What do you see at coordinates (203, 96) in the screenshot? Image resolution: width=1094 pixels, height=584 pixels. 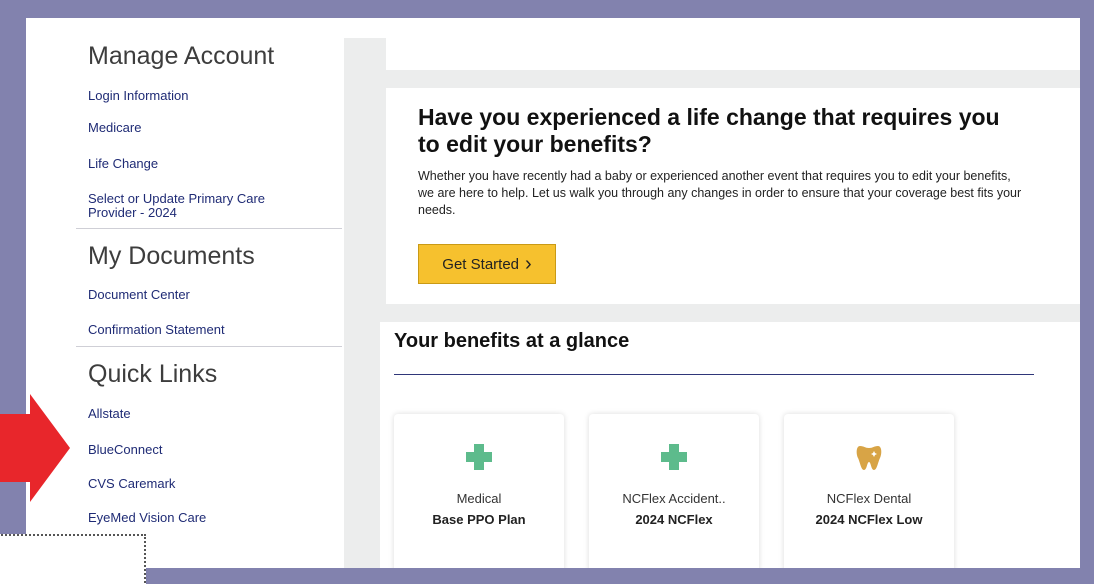 I see `sidebar-item-login-information: Login Information` at bounding box center [203, 96].